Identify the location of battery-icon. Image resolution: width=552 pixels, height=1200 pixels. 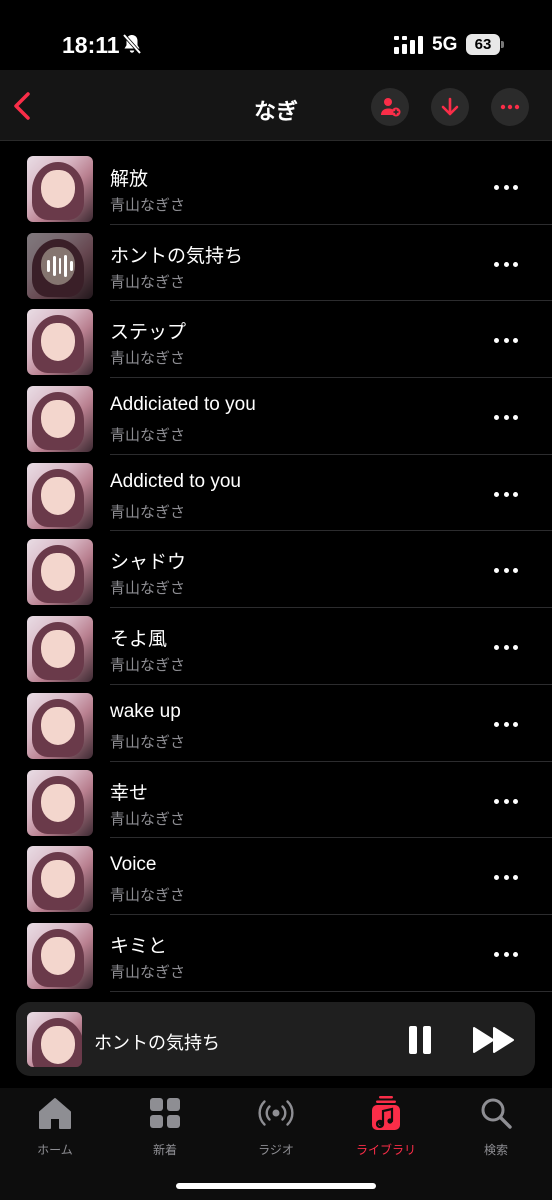
(502, 44).